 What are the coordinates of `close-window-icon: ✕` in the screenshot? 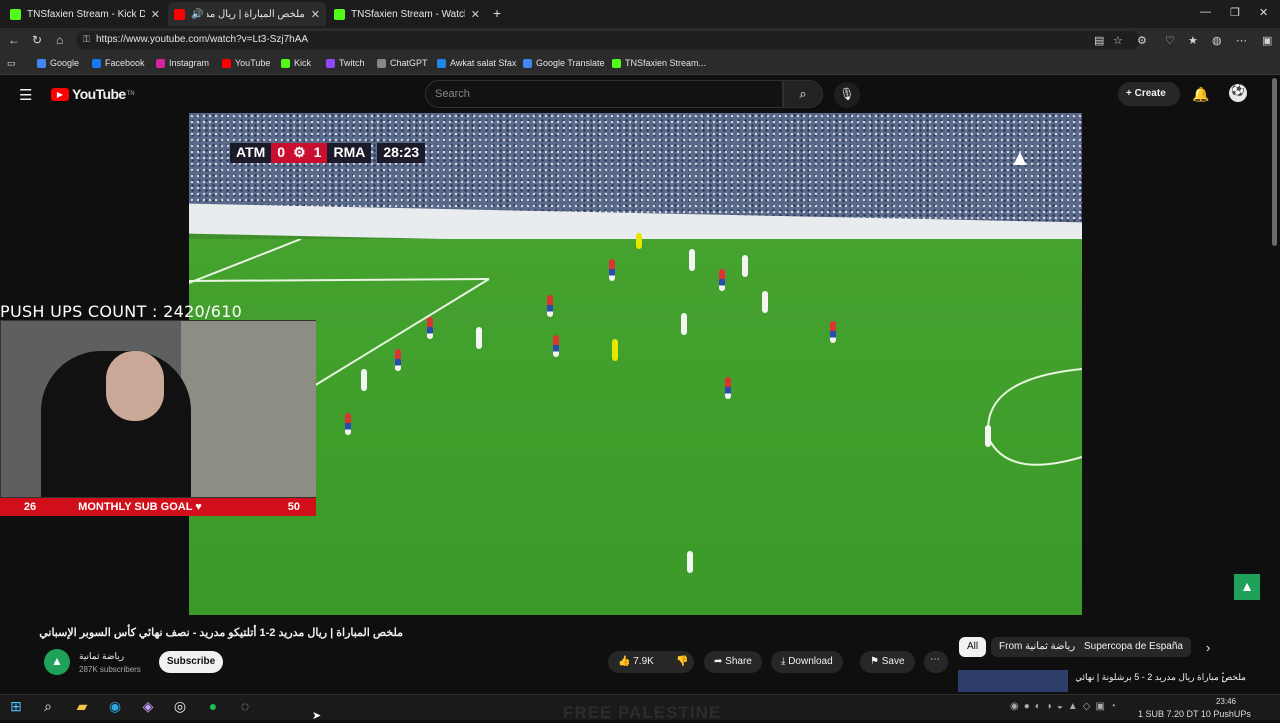 It's located at (1263, 12).